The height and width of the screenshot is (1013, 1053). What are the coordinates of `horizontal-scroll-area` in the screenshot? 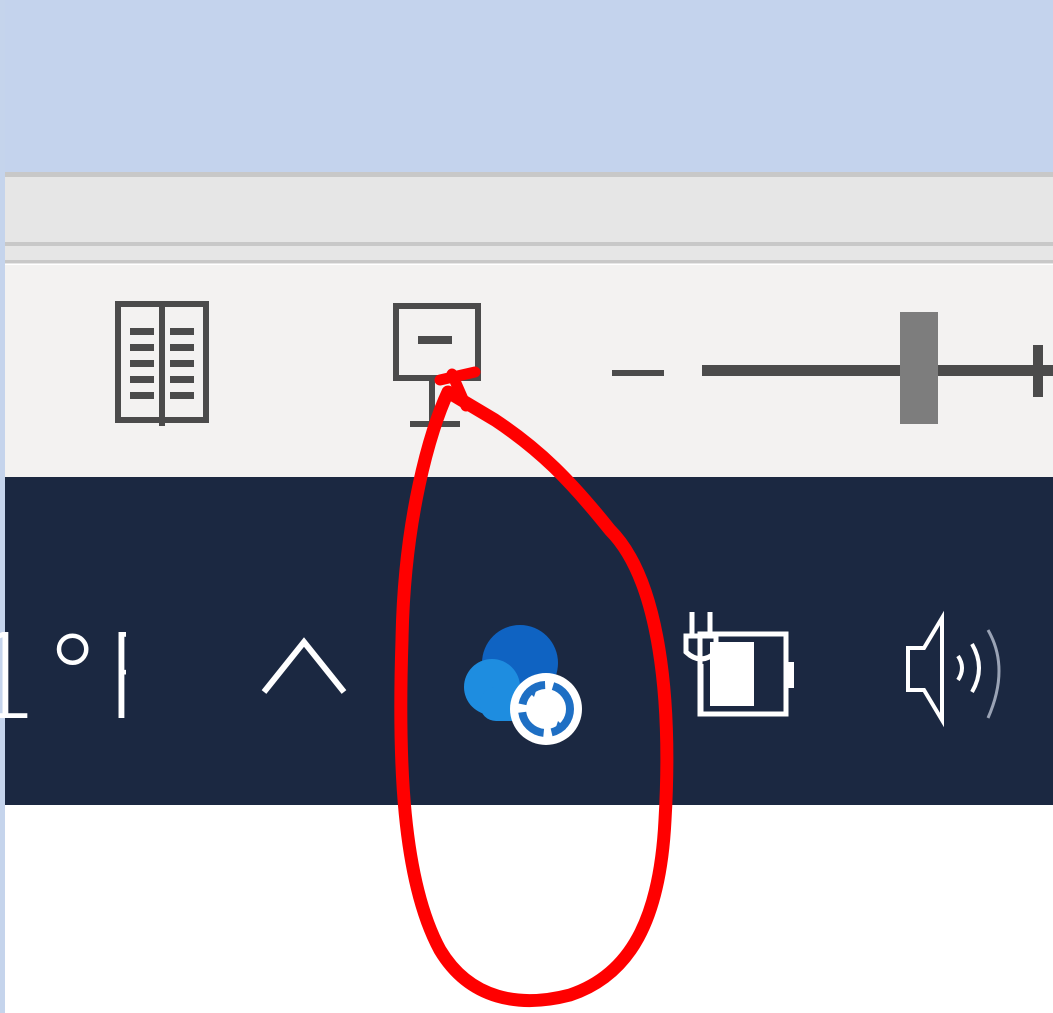 It's located at (529, 218).